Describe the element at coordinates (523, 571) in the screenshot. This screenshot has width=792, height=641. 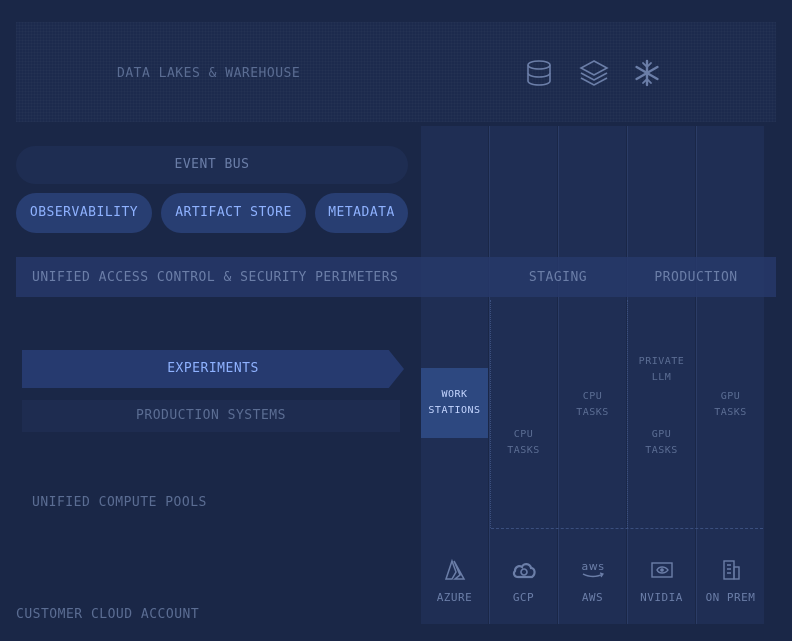
I see `gcp-cloud-icon` at that location.